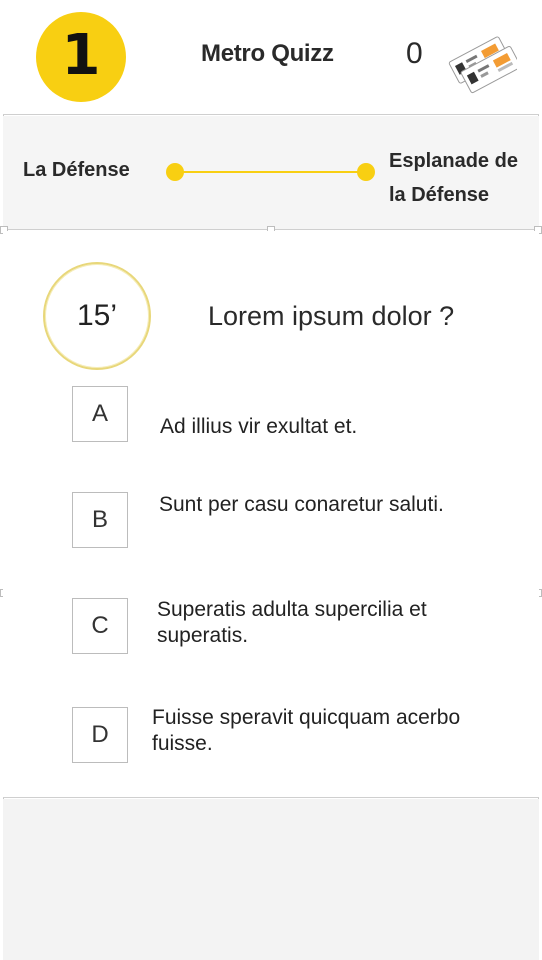 The image size is (542, 960). I want to click on answer-d-text: Fuisse speravit quicquam acerbo fuisse., so click(337, 731).